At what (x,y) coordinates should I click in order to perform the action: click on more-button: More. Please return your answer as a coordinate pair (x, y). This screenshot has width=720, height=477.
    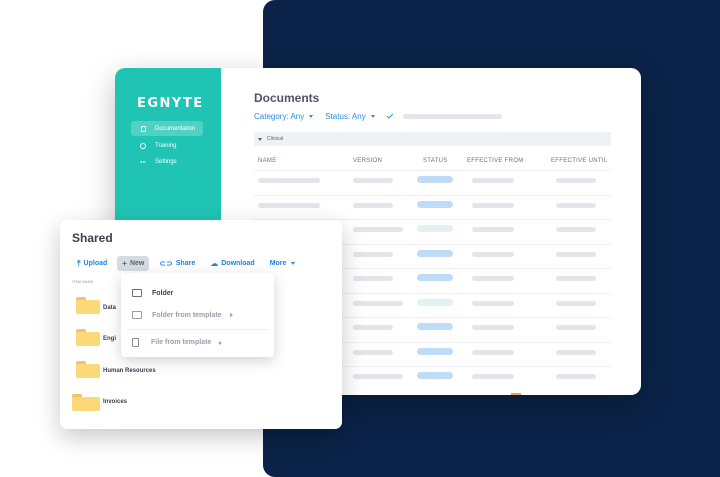
    Looking at the image, I should click on (283, 263).